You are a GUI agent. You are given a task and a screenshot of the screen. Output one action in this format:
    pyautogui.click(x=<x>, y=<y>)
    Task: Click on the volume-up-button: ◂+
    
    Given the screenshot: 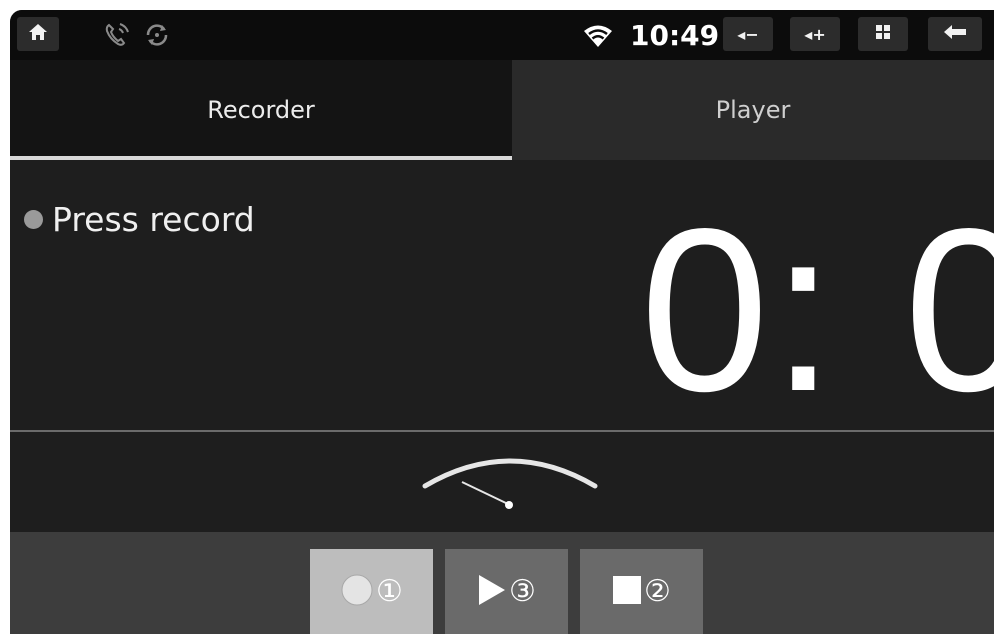 What is the action you would take?
    pyautogui.click(x=815, y=34)
    